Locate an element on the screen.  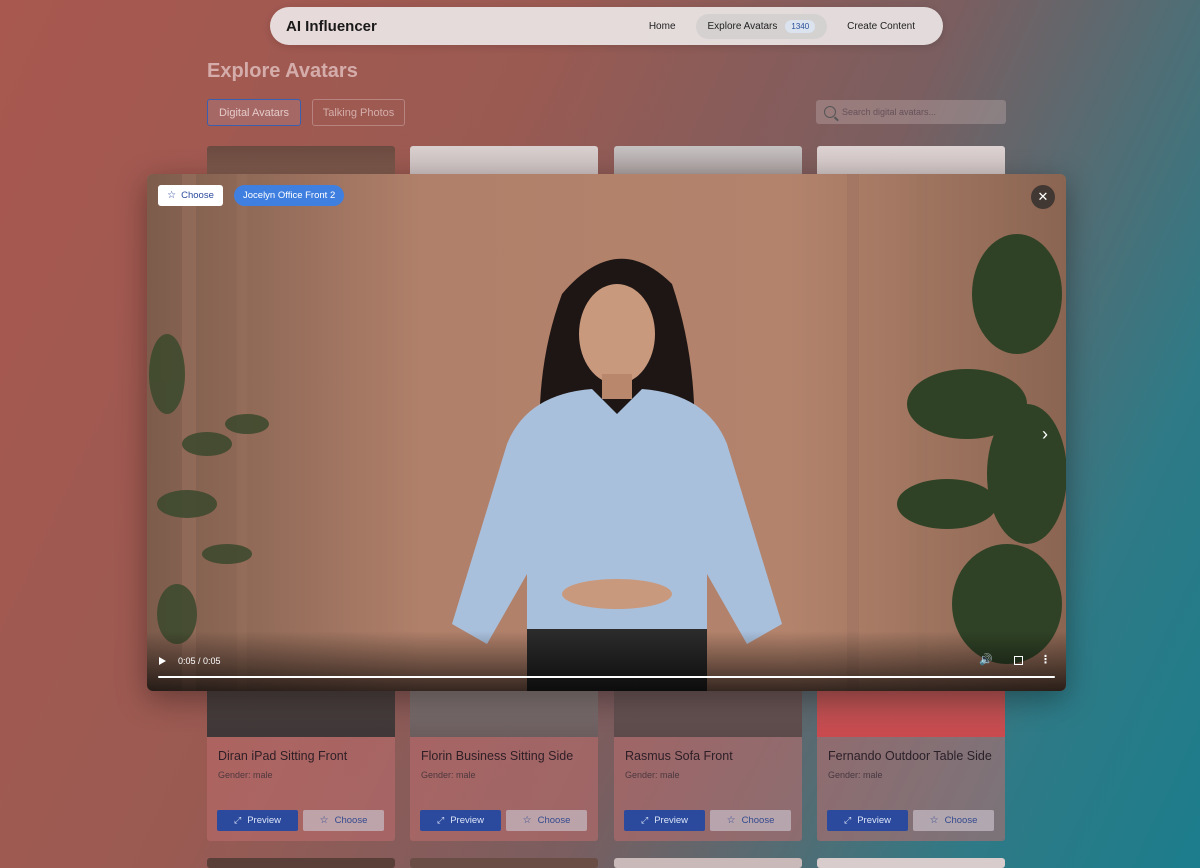
brand-logo: AI Influencer is located at coordinates (331, 26).